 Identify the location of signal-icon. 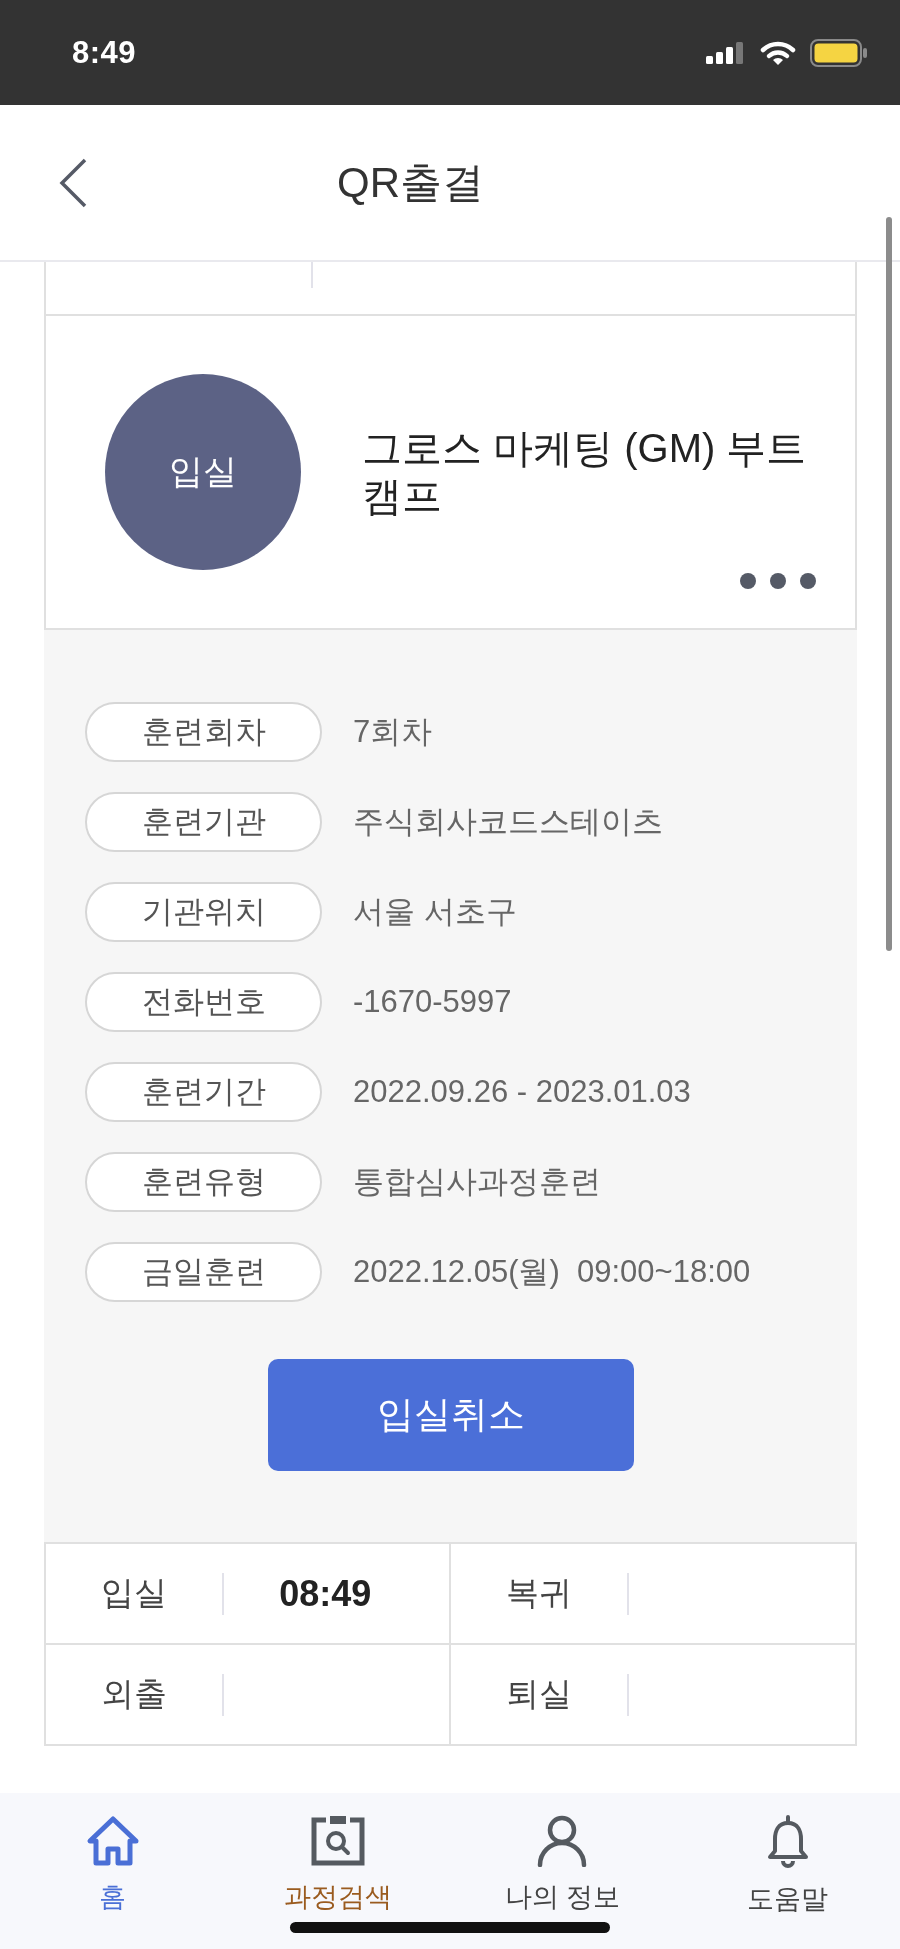
(726, 52).